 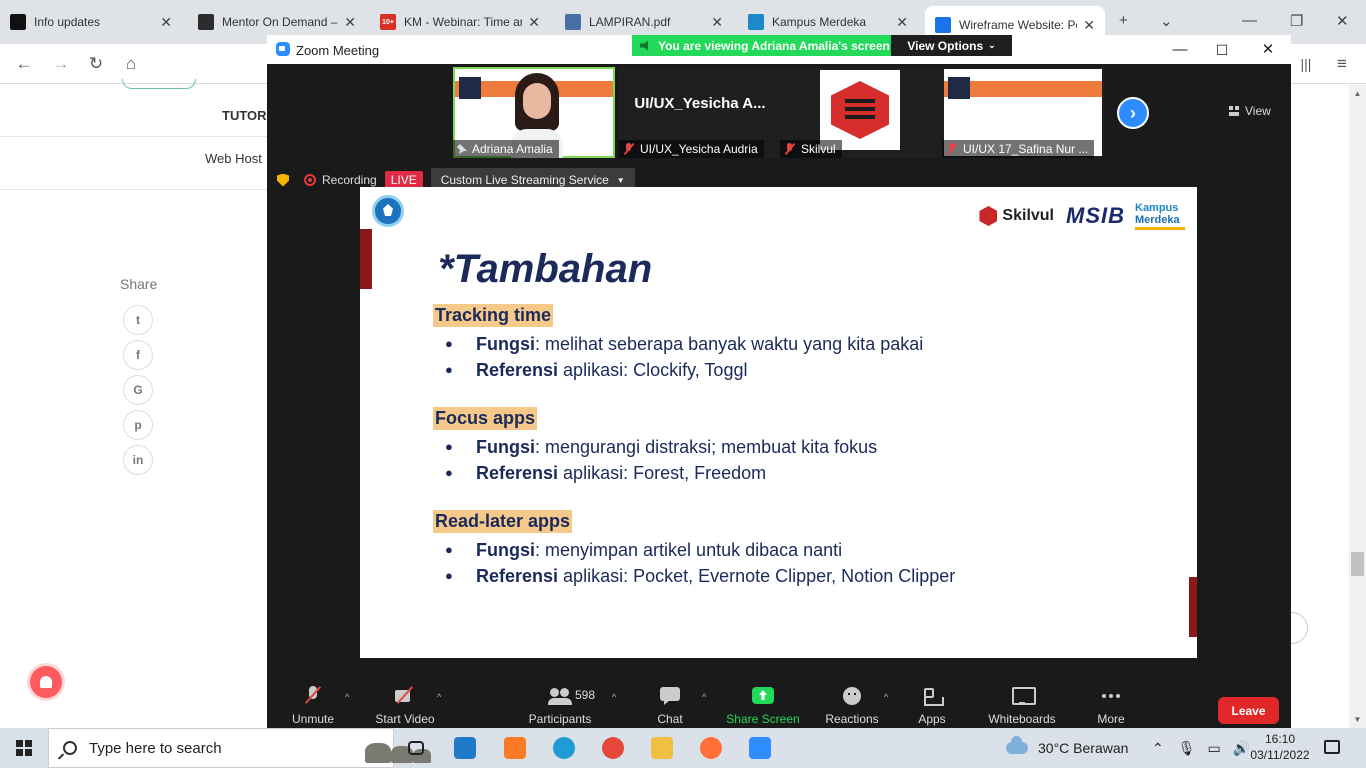 What do you see at coordinates (138, 355) in the screenshot?
I see `facebook-icon: f` at bounding box center [138, 355].